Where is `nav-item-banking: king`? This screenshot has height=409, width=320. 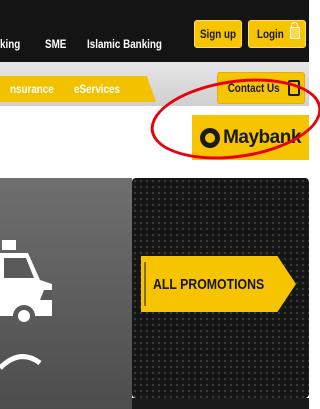 nav-item-banking: king is located at coordinates (10, 44).